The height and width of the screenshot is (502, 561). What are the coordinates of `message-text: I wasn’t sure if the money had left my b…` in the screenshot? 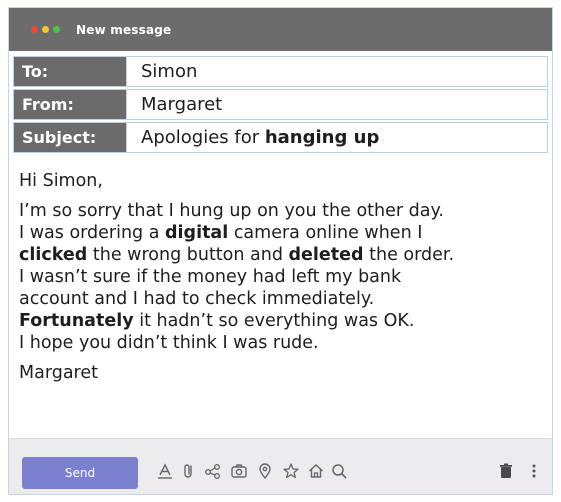 It's located at (210, 277).